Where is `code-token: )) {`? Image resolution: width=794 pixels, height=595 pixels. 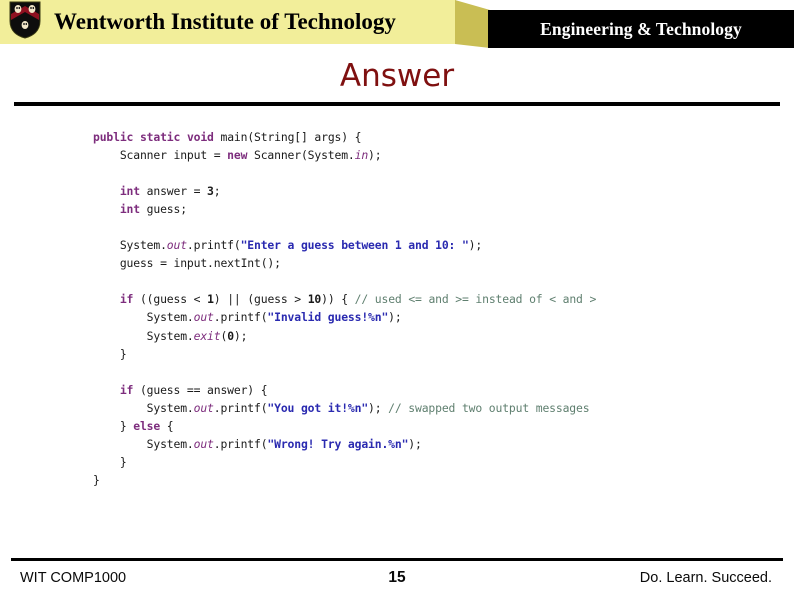 code-token: )) { is located at coordinates (338, 299).